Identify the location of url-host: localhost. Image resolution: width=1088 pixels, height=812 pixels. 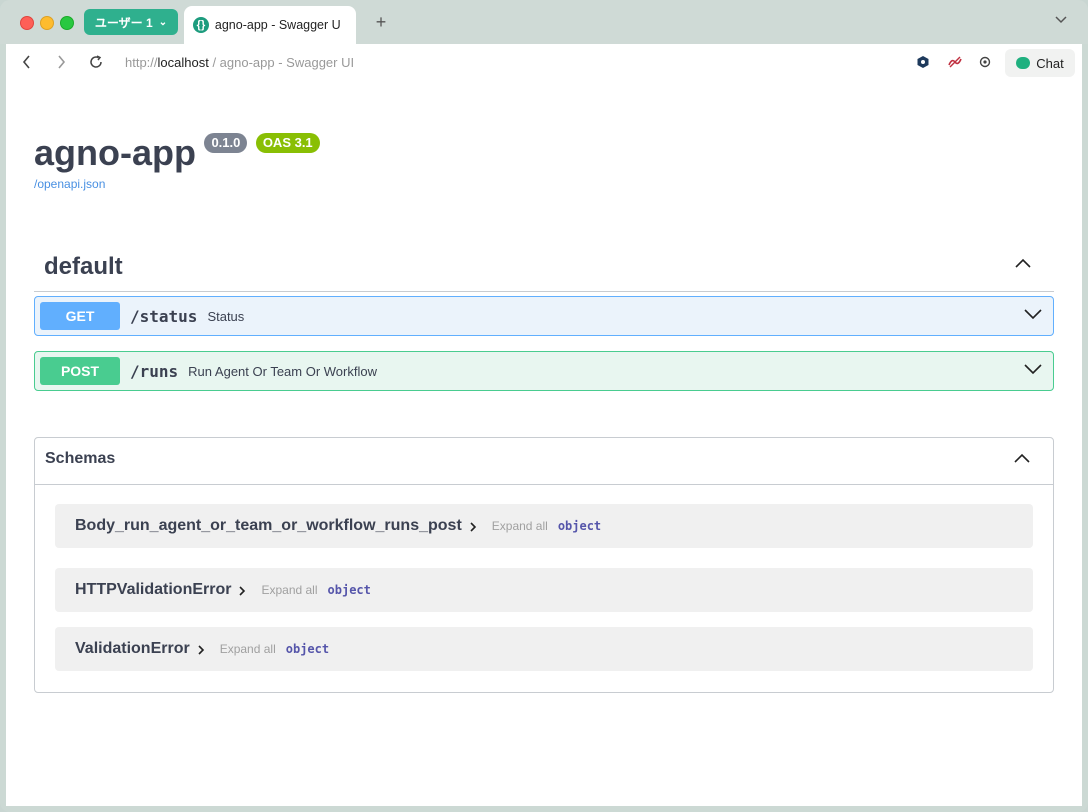
(183, 62).